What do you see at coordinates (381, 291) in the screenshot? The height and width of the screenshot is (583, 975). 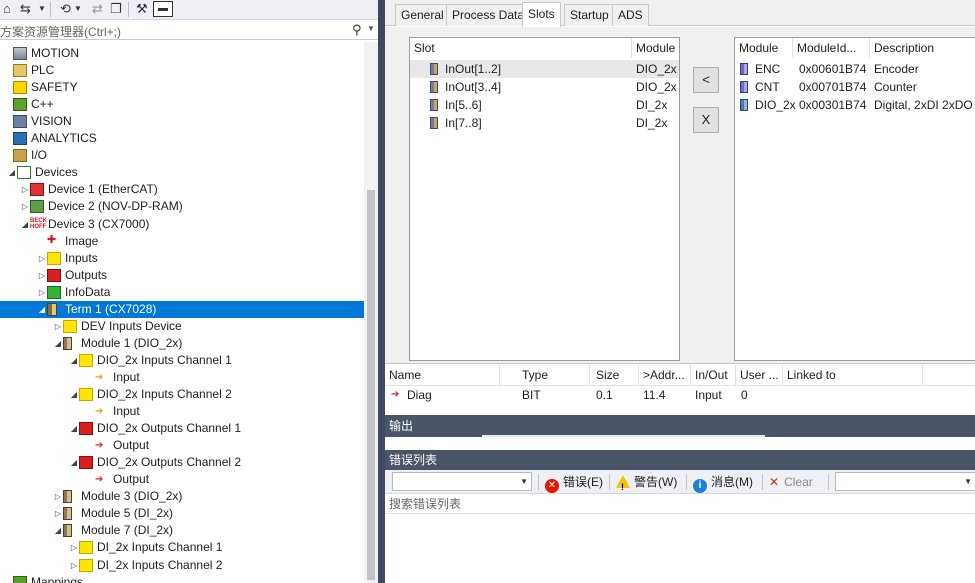 I see `pane-splitter` at bounding box center [381, 291].